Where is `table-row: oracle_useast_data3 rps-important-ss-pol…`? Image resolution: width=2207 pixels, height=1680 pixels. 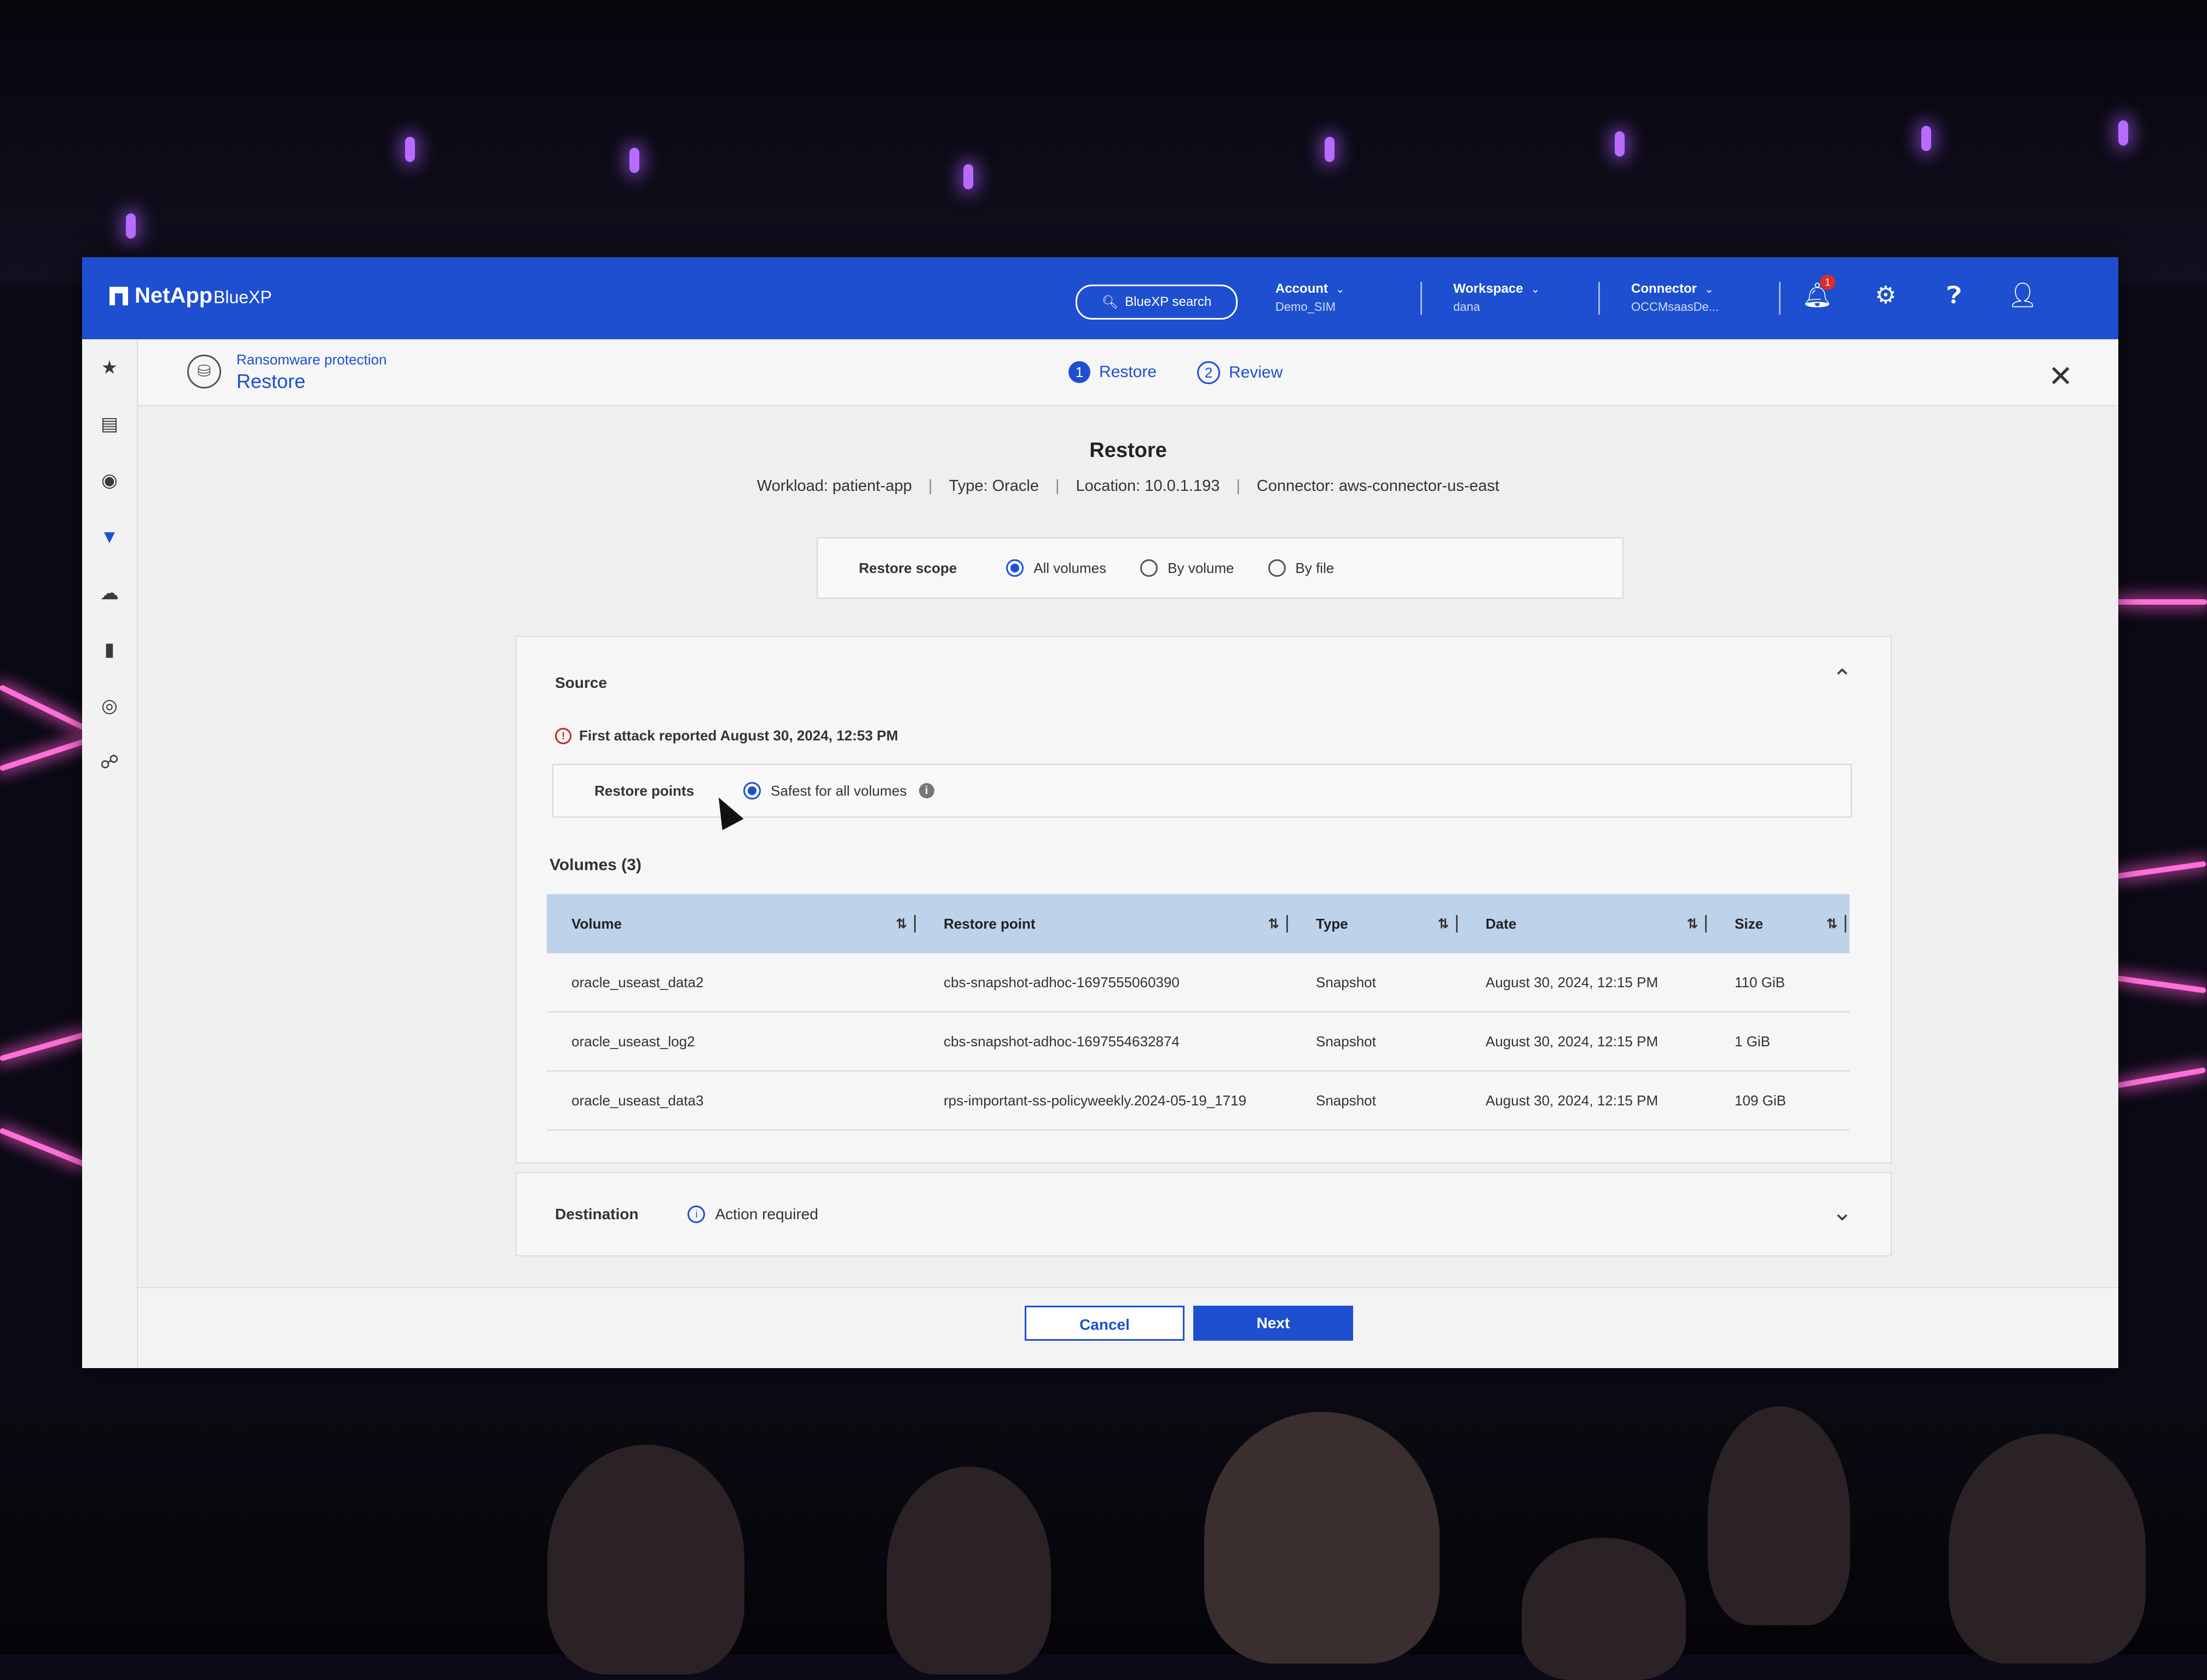
table-row: oracle_useast_data3 rps-important-ss-pol… is located at coordinates (1198, 1101).